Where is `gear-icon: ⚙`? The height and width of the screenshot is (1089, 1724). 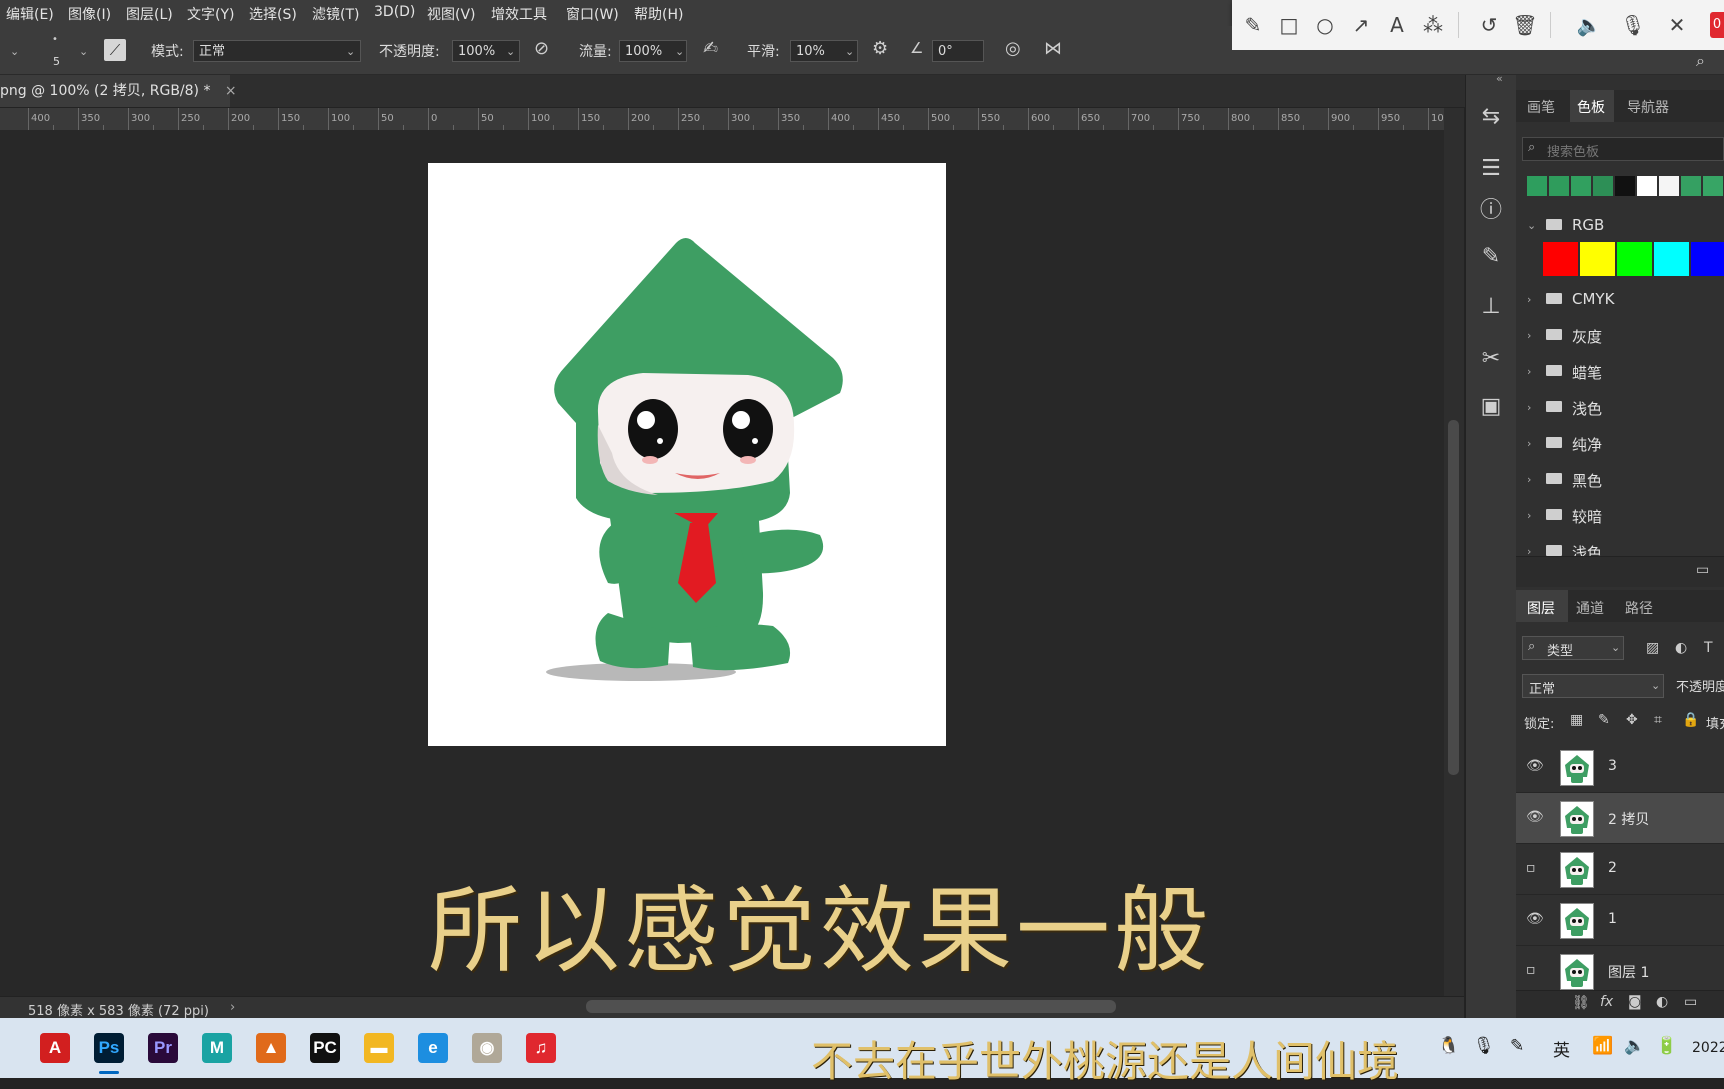
gear-icon: ⚙ is located at coordinates (880, 48).